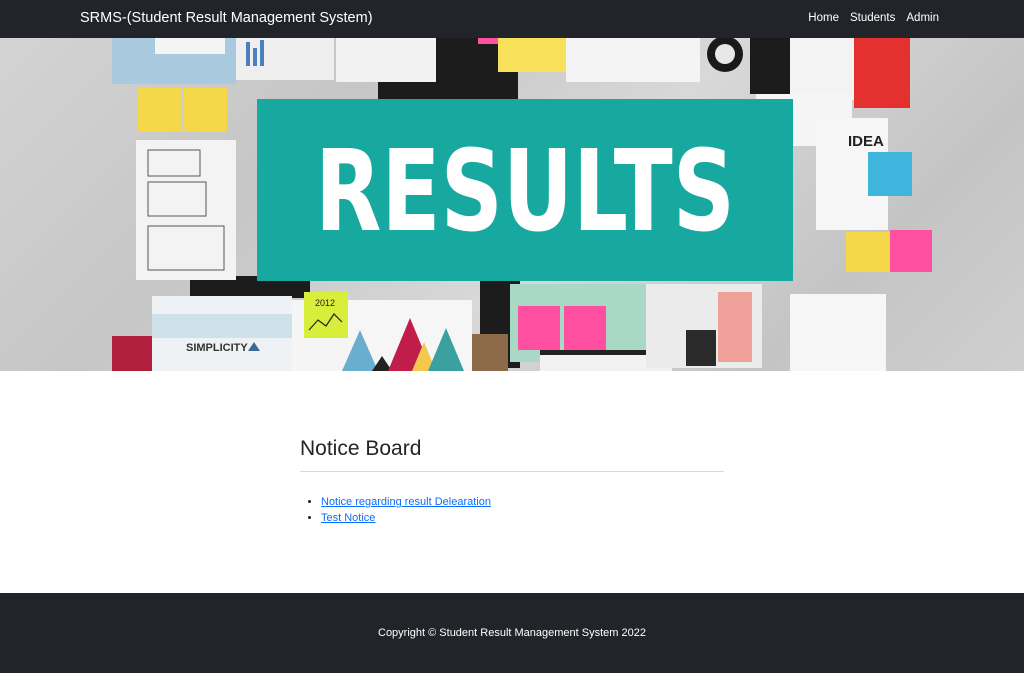 This screenshot has height=673, width=1024. What do you see at coordinates (866, 141) in the screenshot?
I see `idea-label: IDEA` at bounding box center [866, 141].